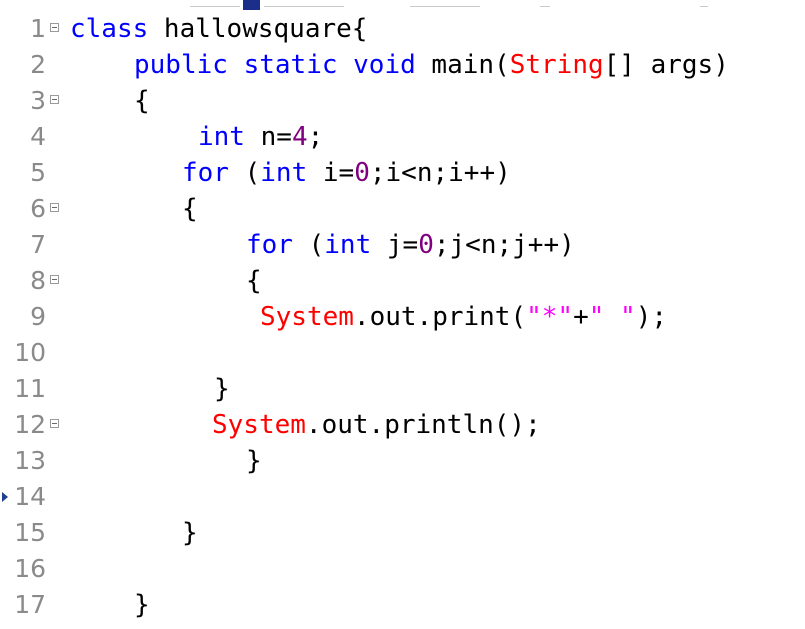 The width and height of the screenshot is (805, 629). Describe the element at coordinates (395, 245) in the screenshot. I see `code-token: j=` at that location.